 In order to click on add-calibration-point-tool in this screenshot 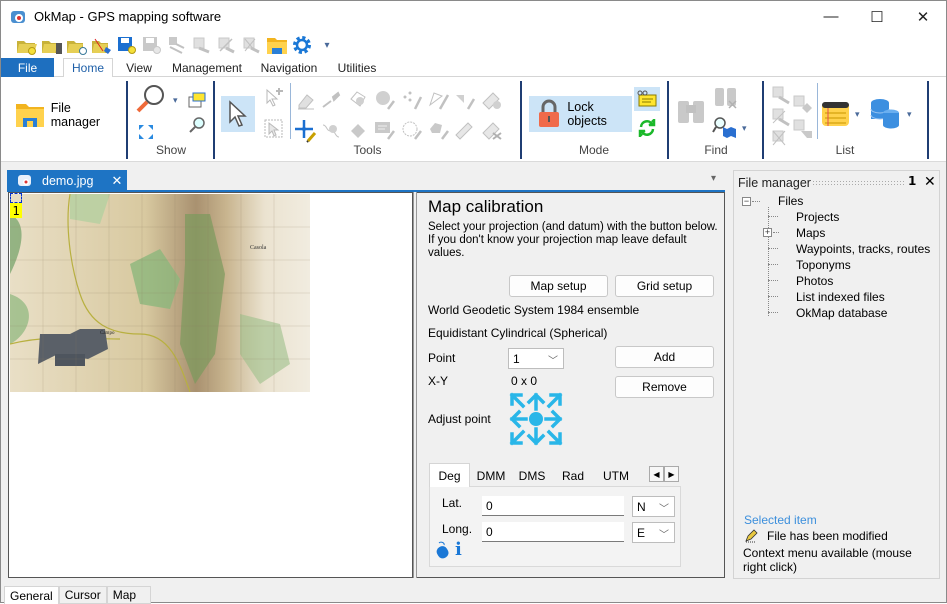, I will do `click(306, 131)`.